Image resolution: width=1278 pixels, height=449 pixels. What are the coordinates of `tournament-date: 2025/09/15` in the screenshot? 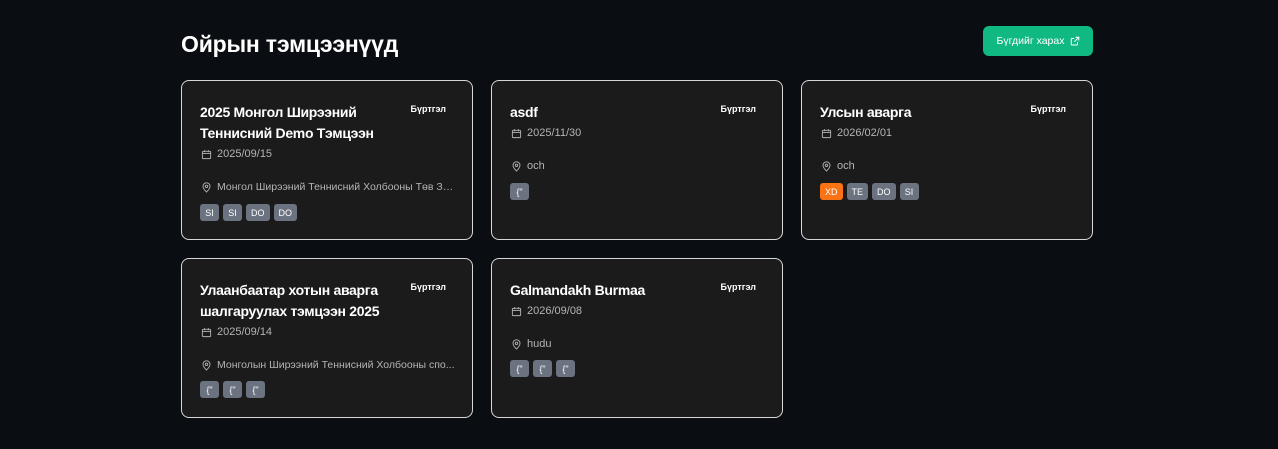 It's located at (236, 154).